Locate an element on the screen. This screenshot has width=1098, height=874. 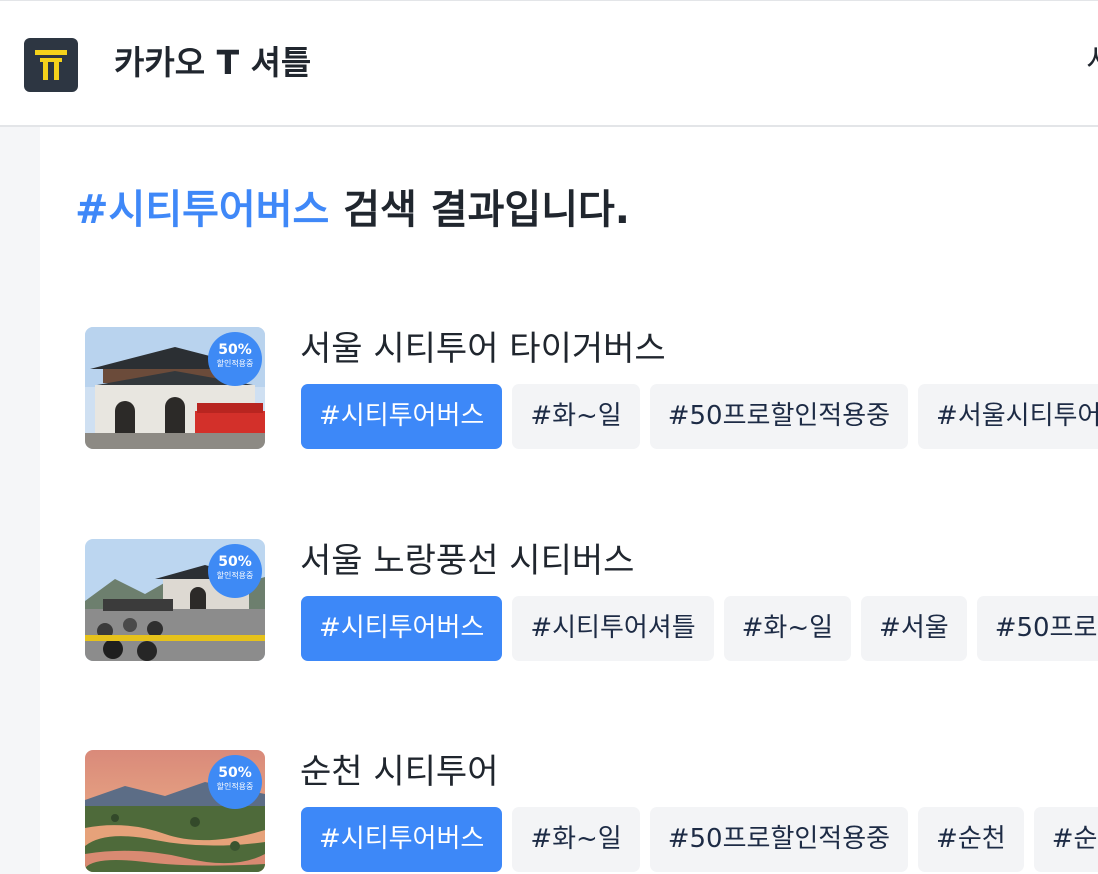
tag-list: #시티투어버스#화~일#50프로할인적용중#순천#순천 is located at coordinates (699, 840).